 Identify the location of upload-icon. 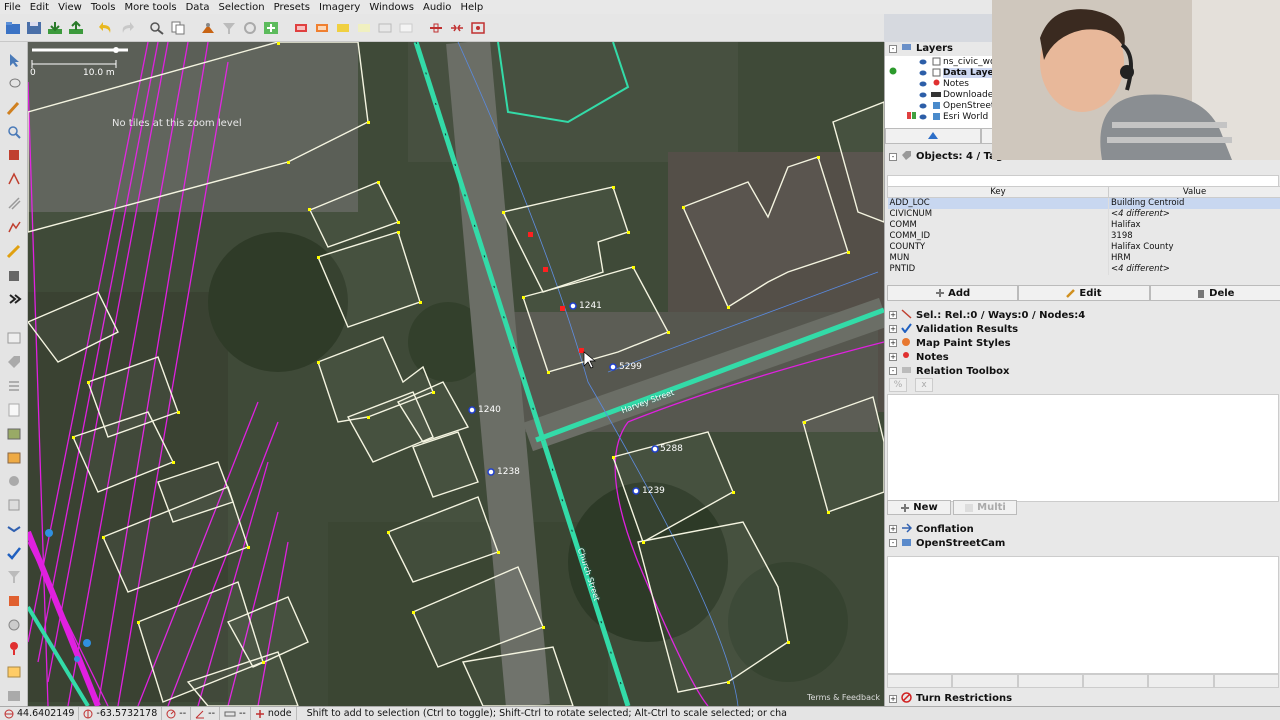
(76, 28).